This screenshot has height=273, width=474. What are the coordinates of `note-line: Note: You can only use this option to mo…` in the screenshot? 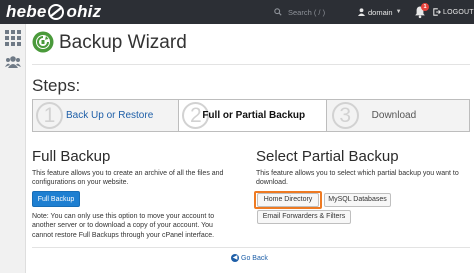 It's located at (123, 216).